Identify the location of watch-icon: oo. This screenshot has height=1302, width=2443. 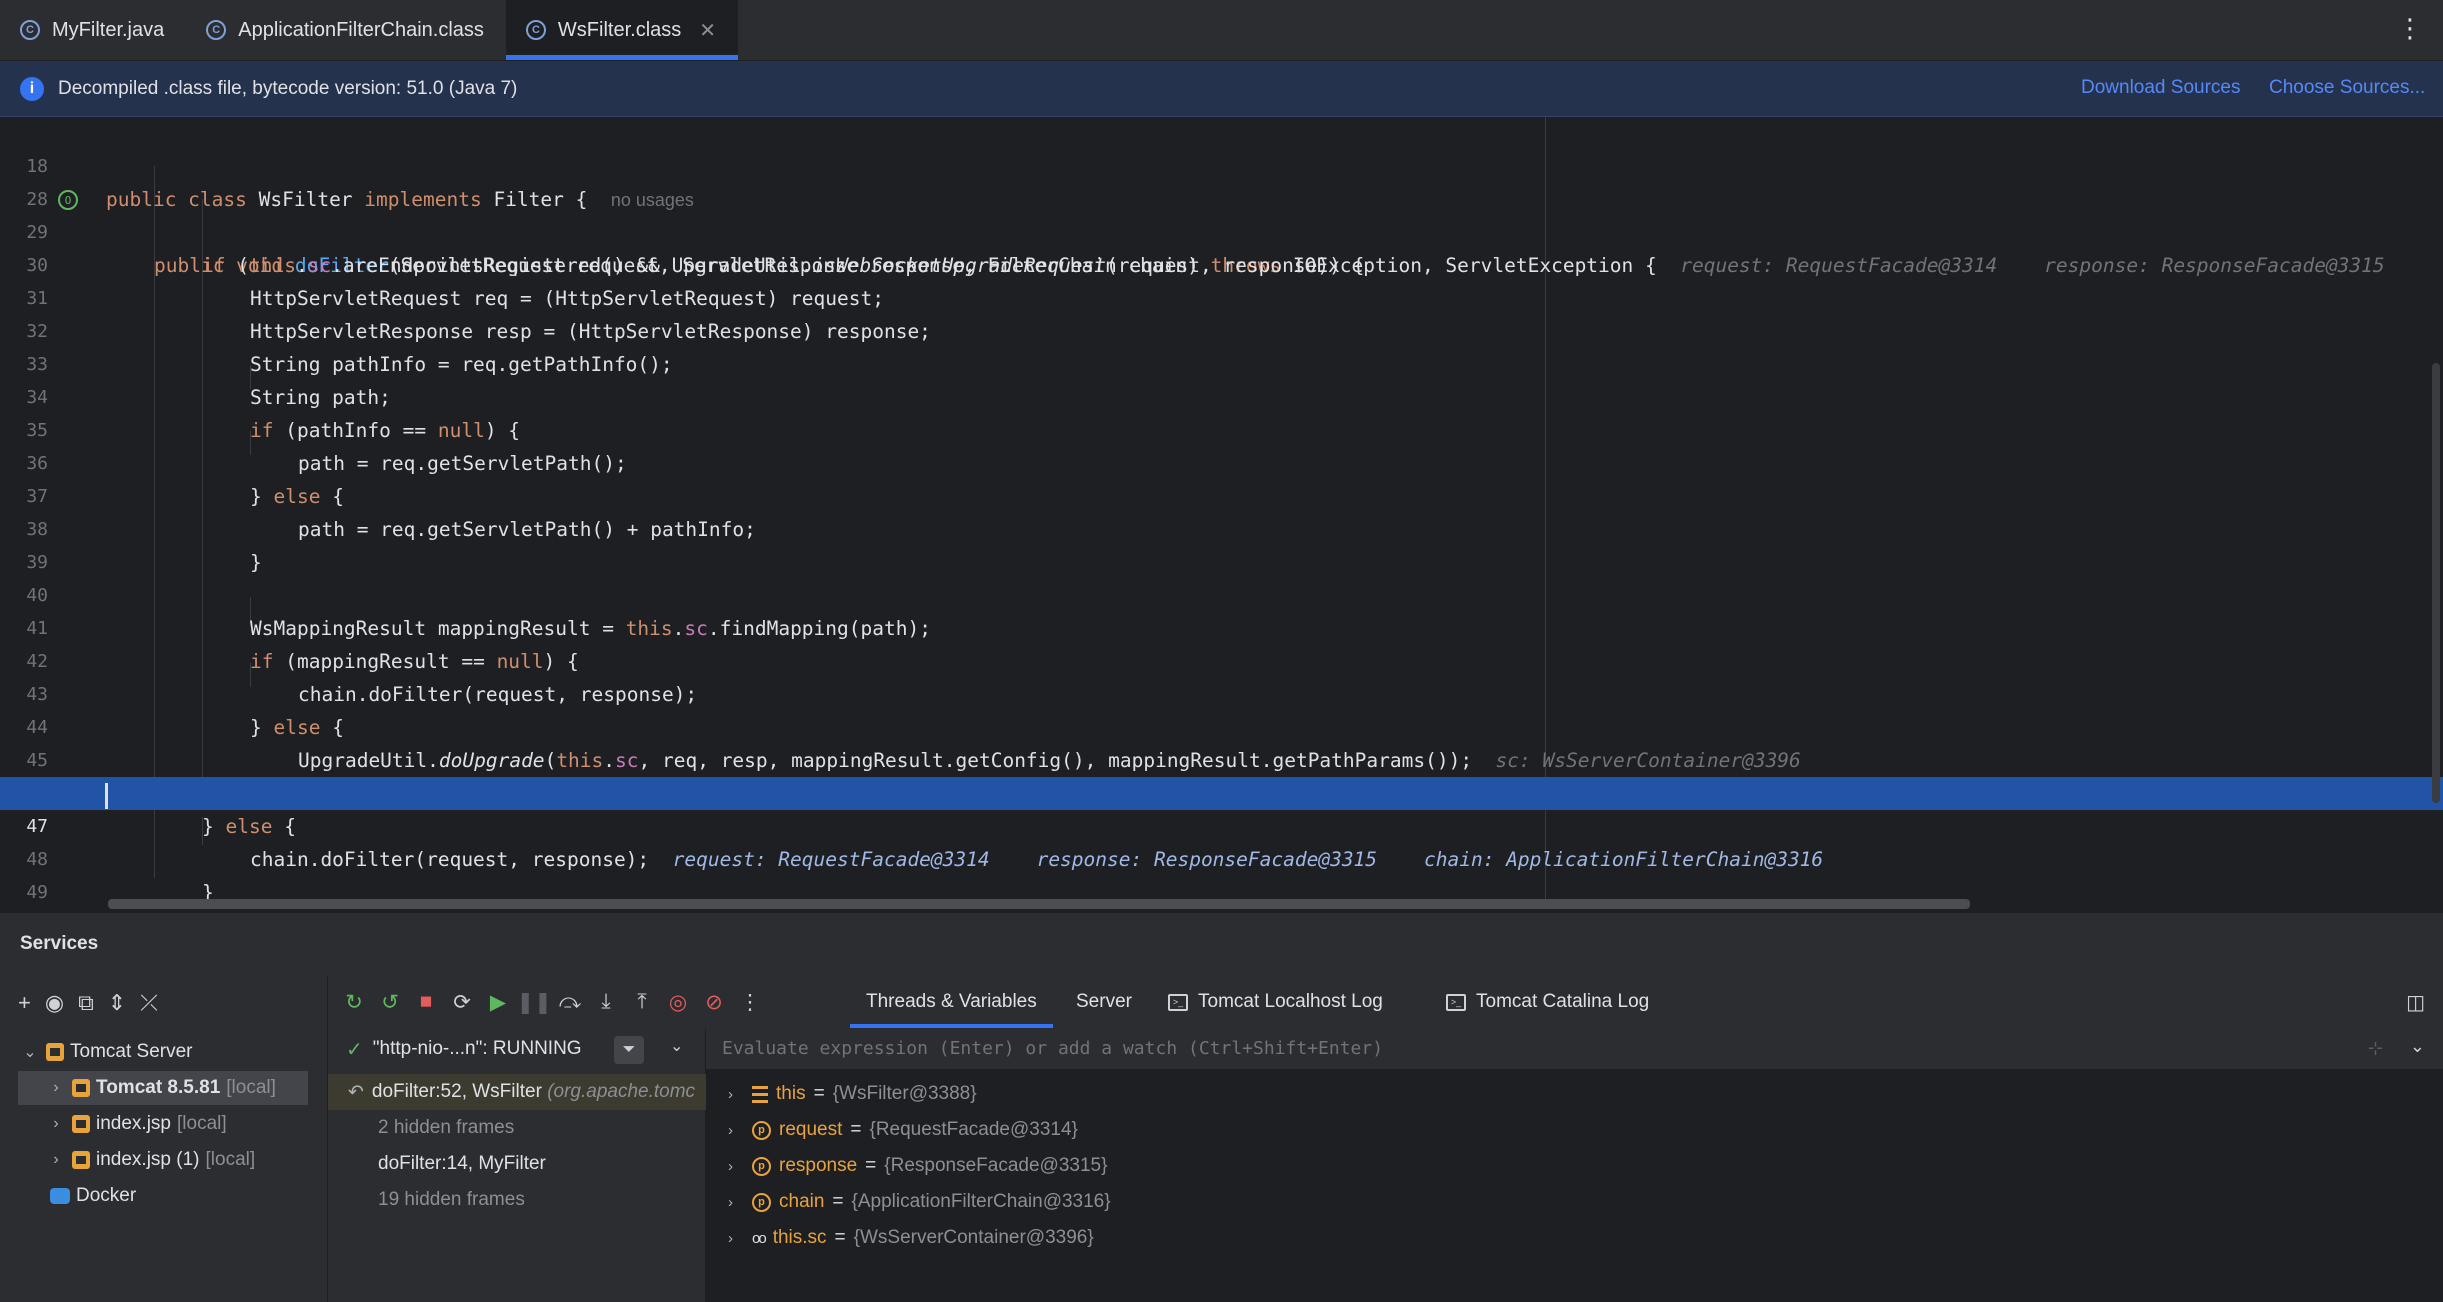
(759, 1238).